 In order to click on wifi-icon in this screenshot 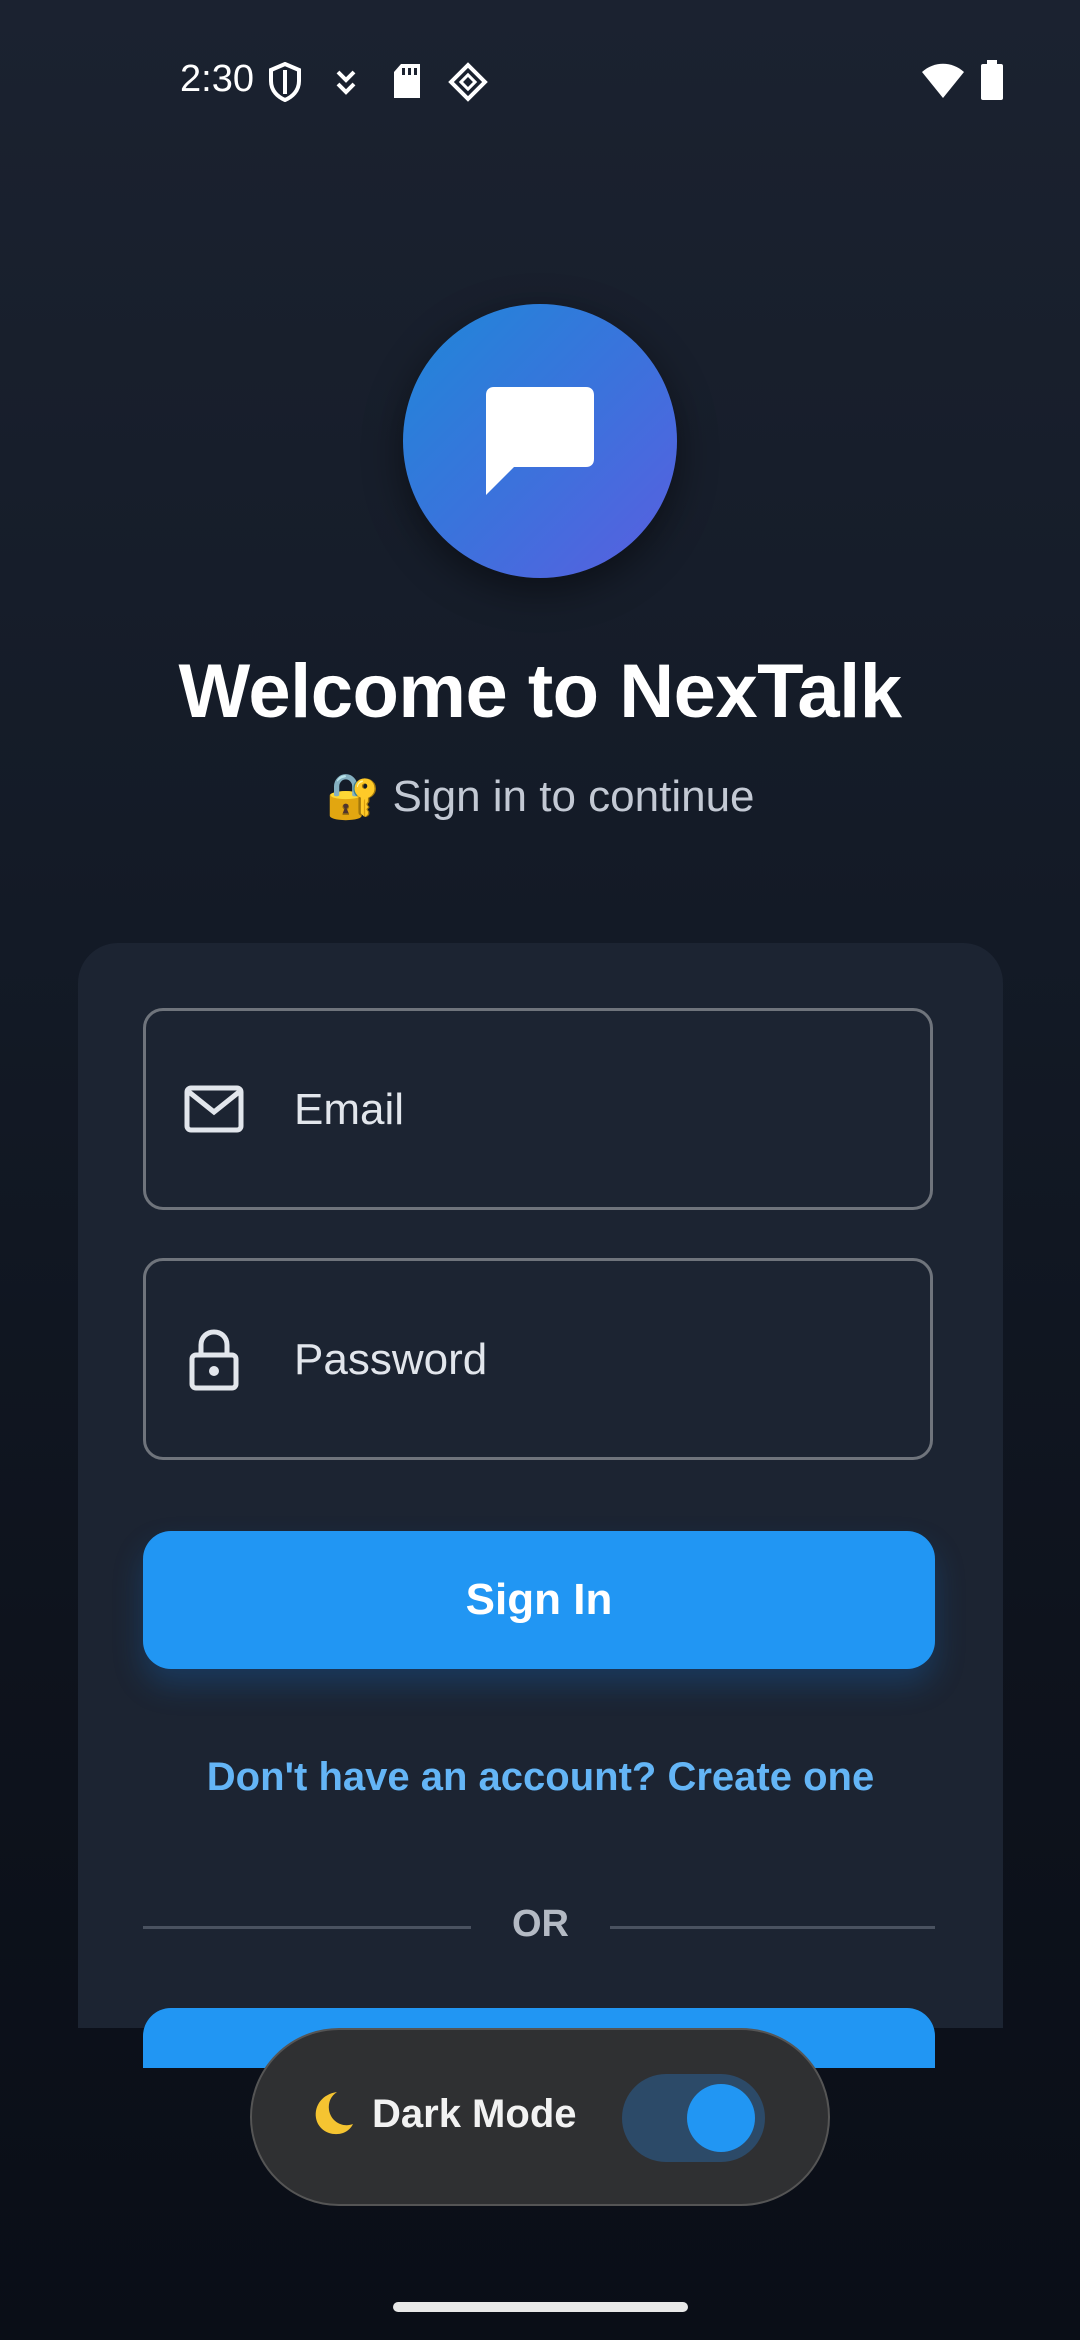, I will do `click(943, 83)`.